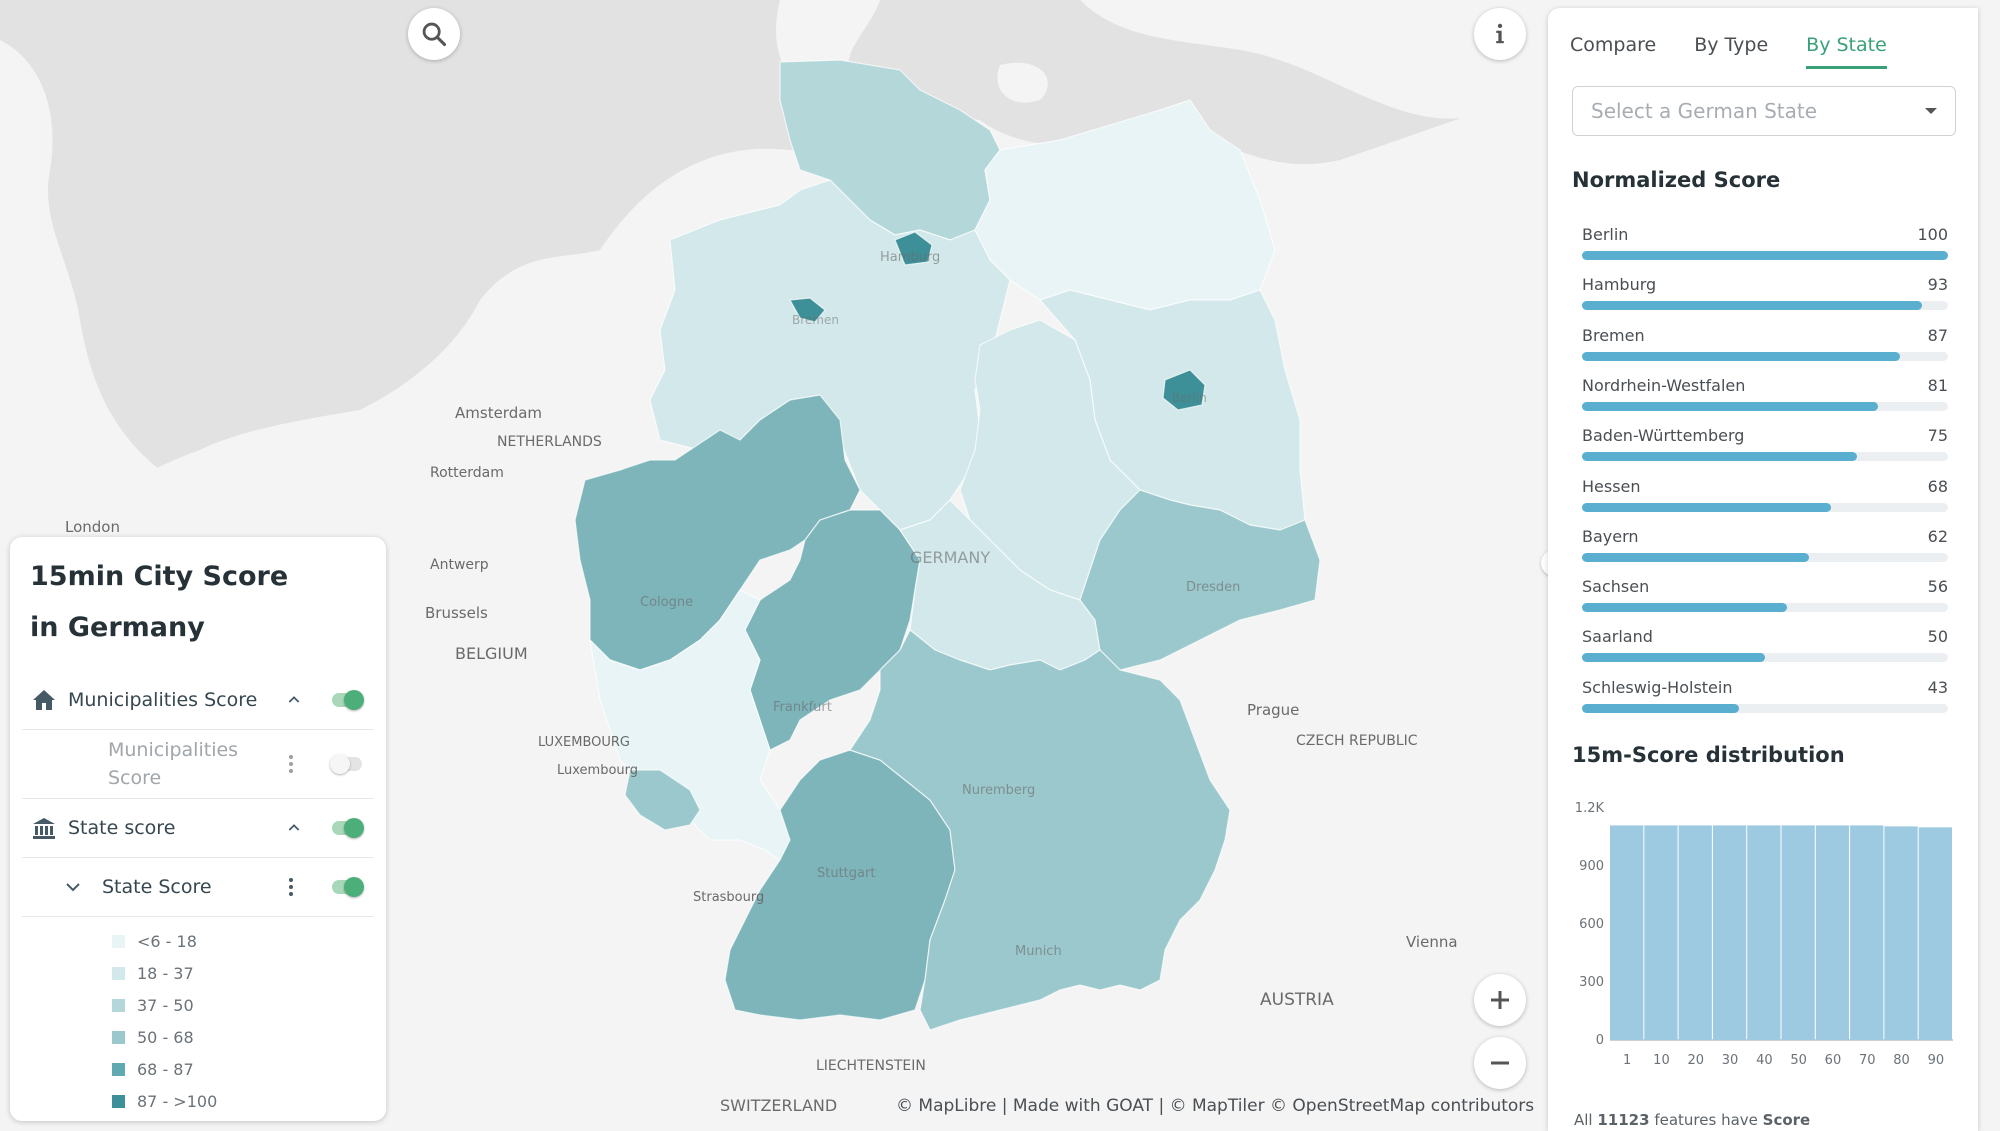 The image size is (2000, 1131). What do you see at coordinates (1500, 1063) in the screenshot?
I see `zoom-out-button` at bounding box center [1500, 1063].